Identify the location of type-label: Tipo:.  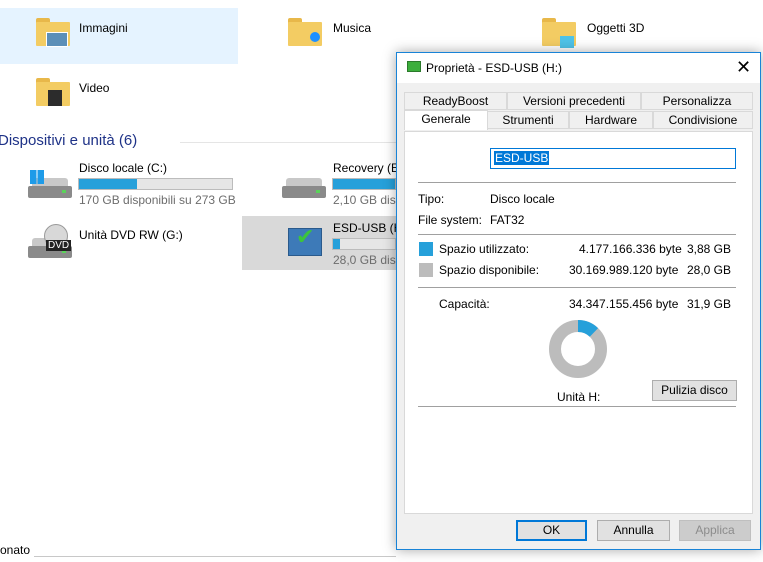
(431, 199).